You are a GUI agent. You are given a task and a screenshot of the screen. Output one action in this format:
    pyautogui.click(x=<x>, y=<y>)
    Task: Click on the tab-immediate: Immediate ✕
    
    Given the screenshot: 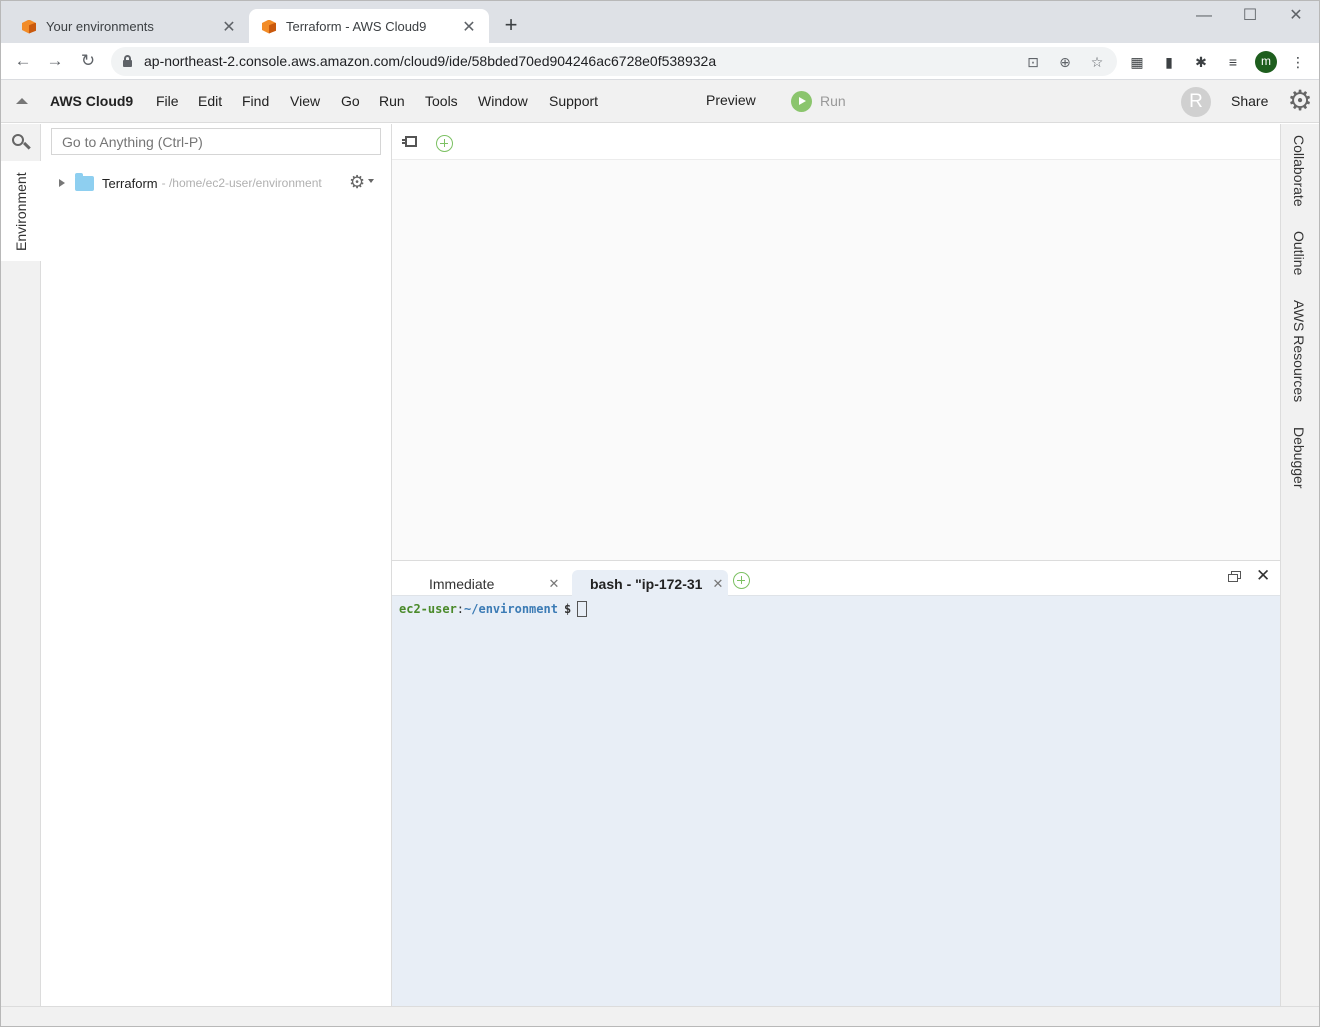 What is the action you would take?
    pyautogui.click(x=489, y=583)
    